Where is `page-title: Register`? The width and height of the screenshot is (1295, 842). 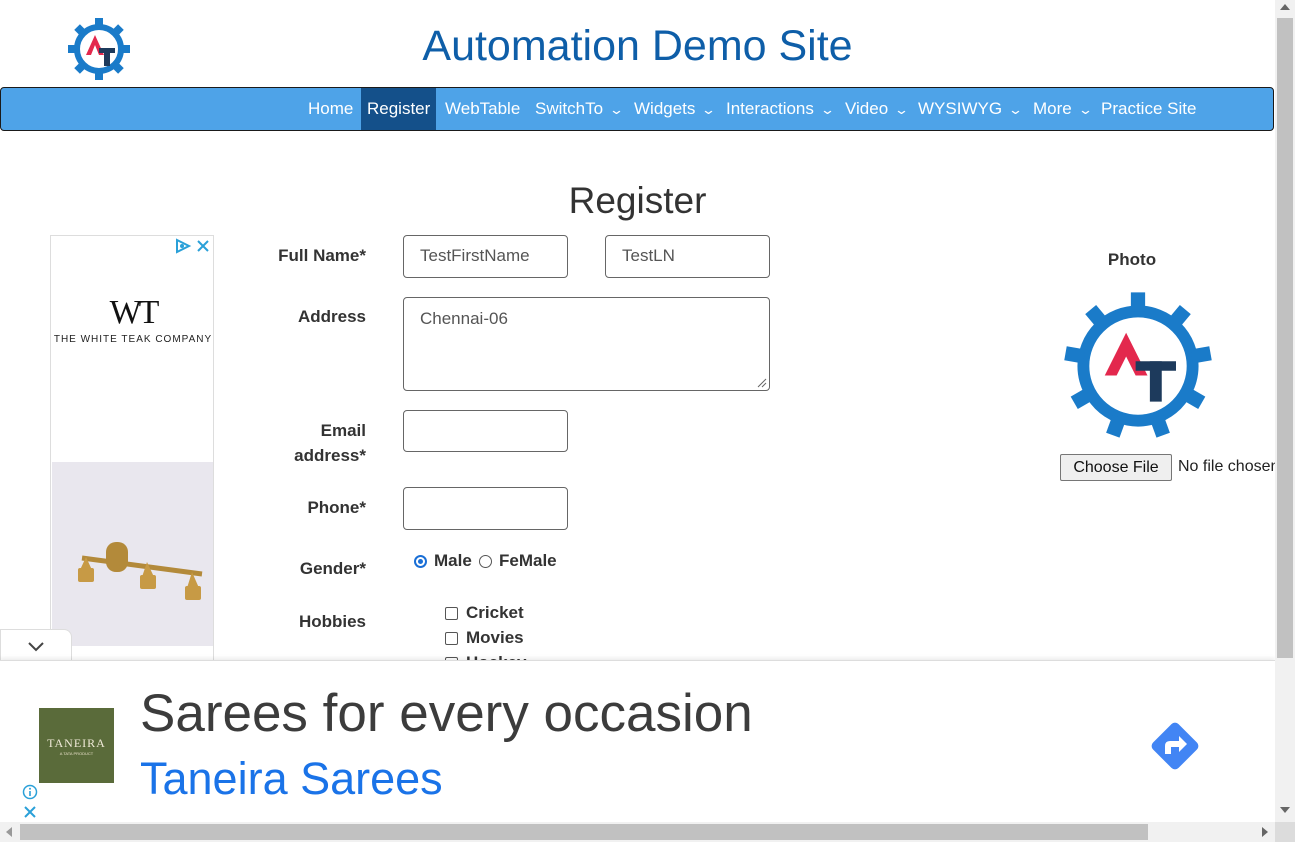 page-title: Register is located at coordinates (637, 200).